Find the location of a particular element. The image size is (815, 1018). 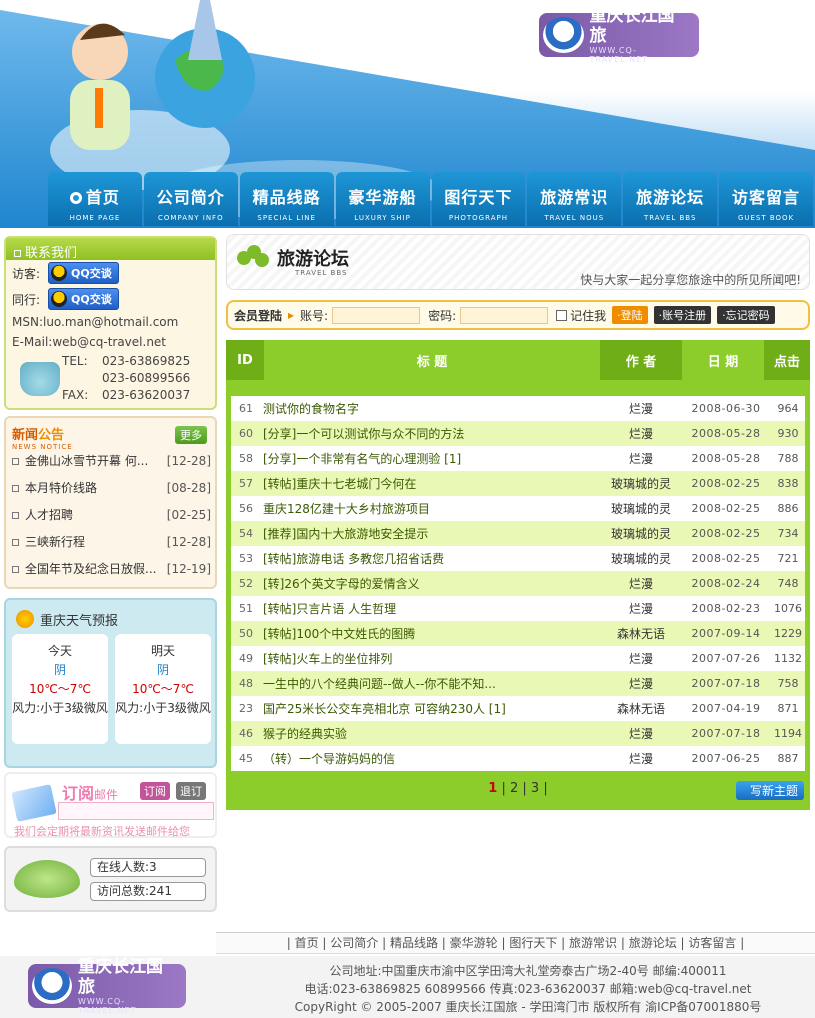

weather-temp: 10℃～7℃ is located at coordinates (60, 689).